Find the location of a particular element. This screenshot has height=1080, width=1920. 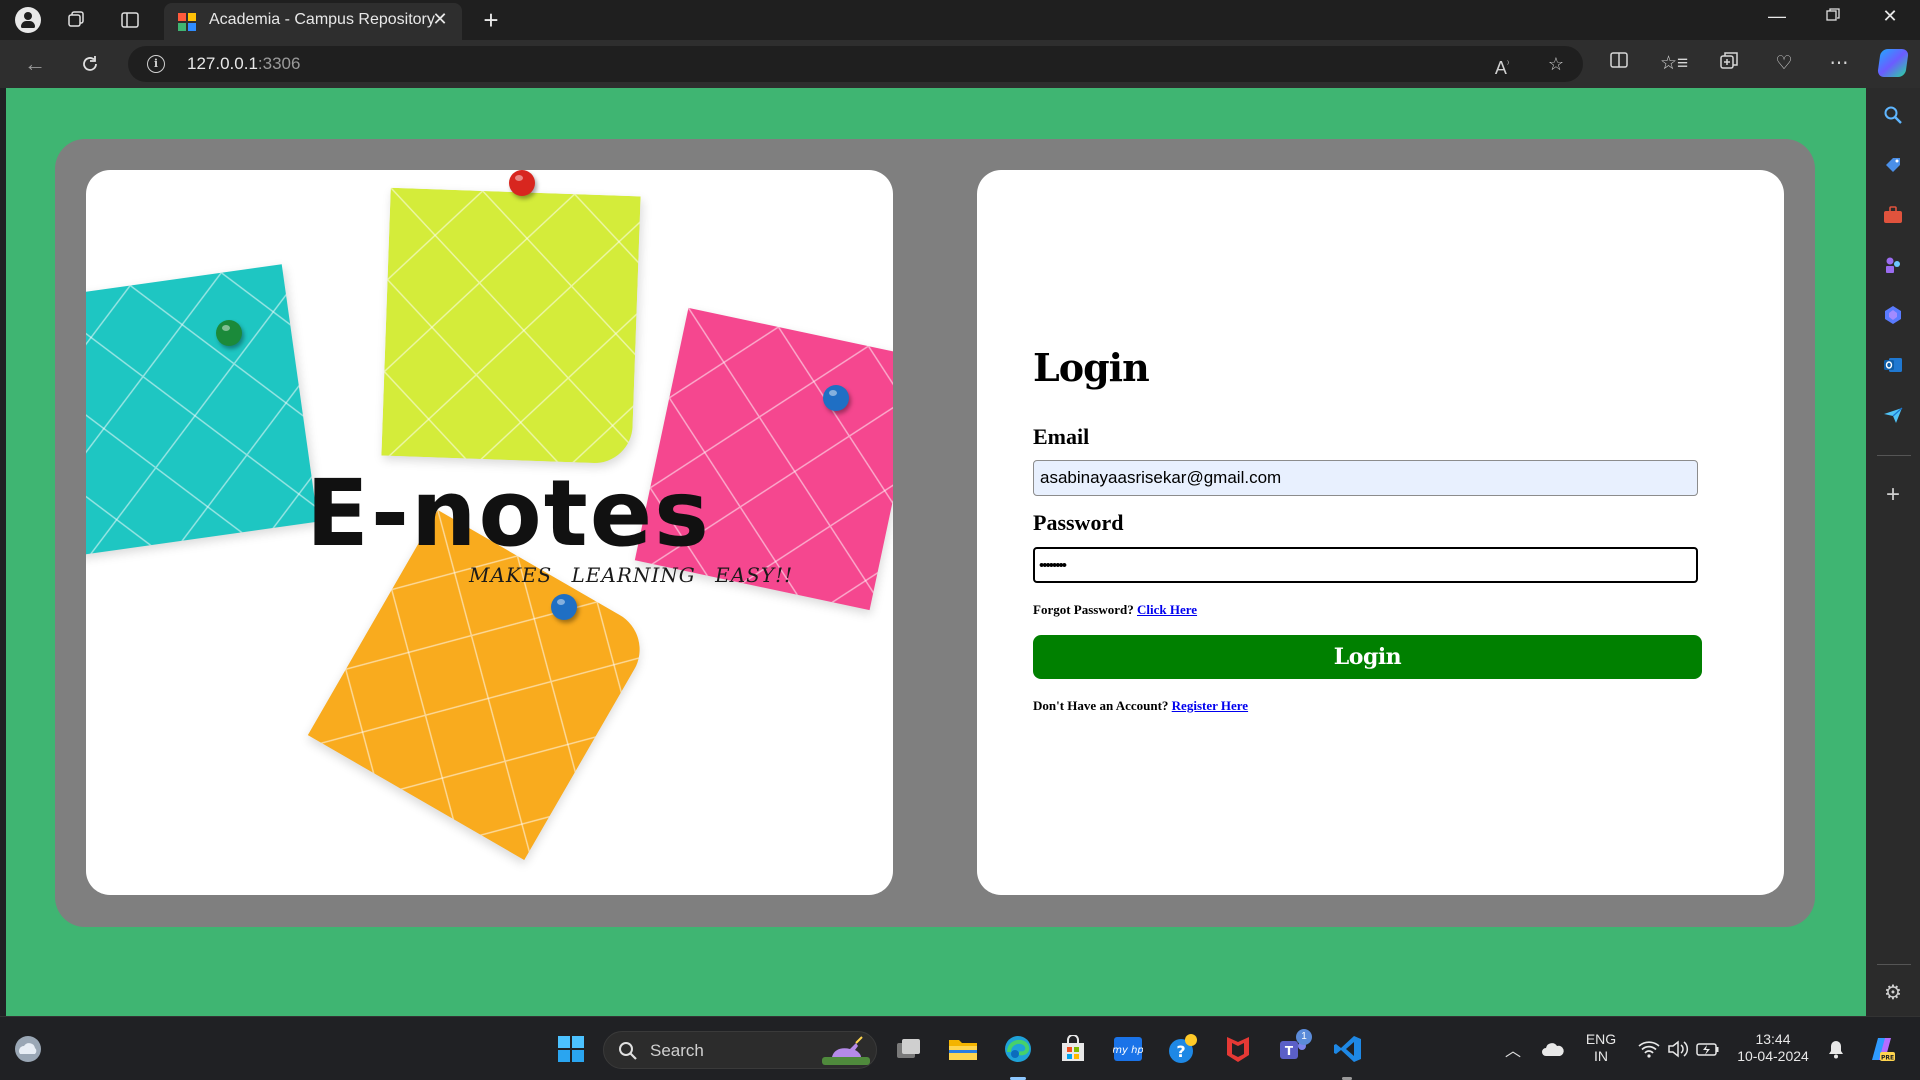

register-link: Register Here is located at coordinates (1210, 705).